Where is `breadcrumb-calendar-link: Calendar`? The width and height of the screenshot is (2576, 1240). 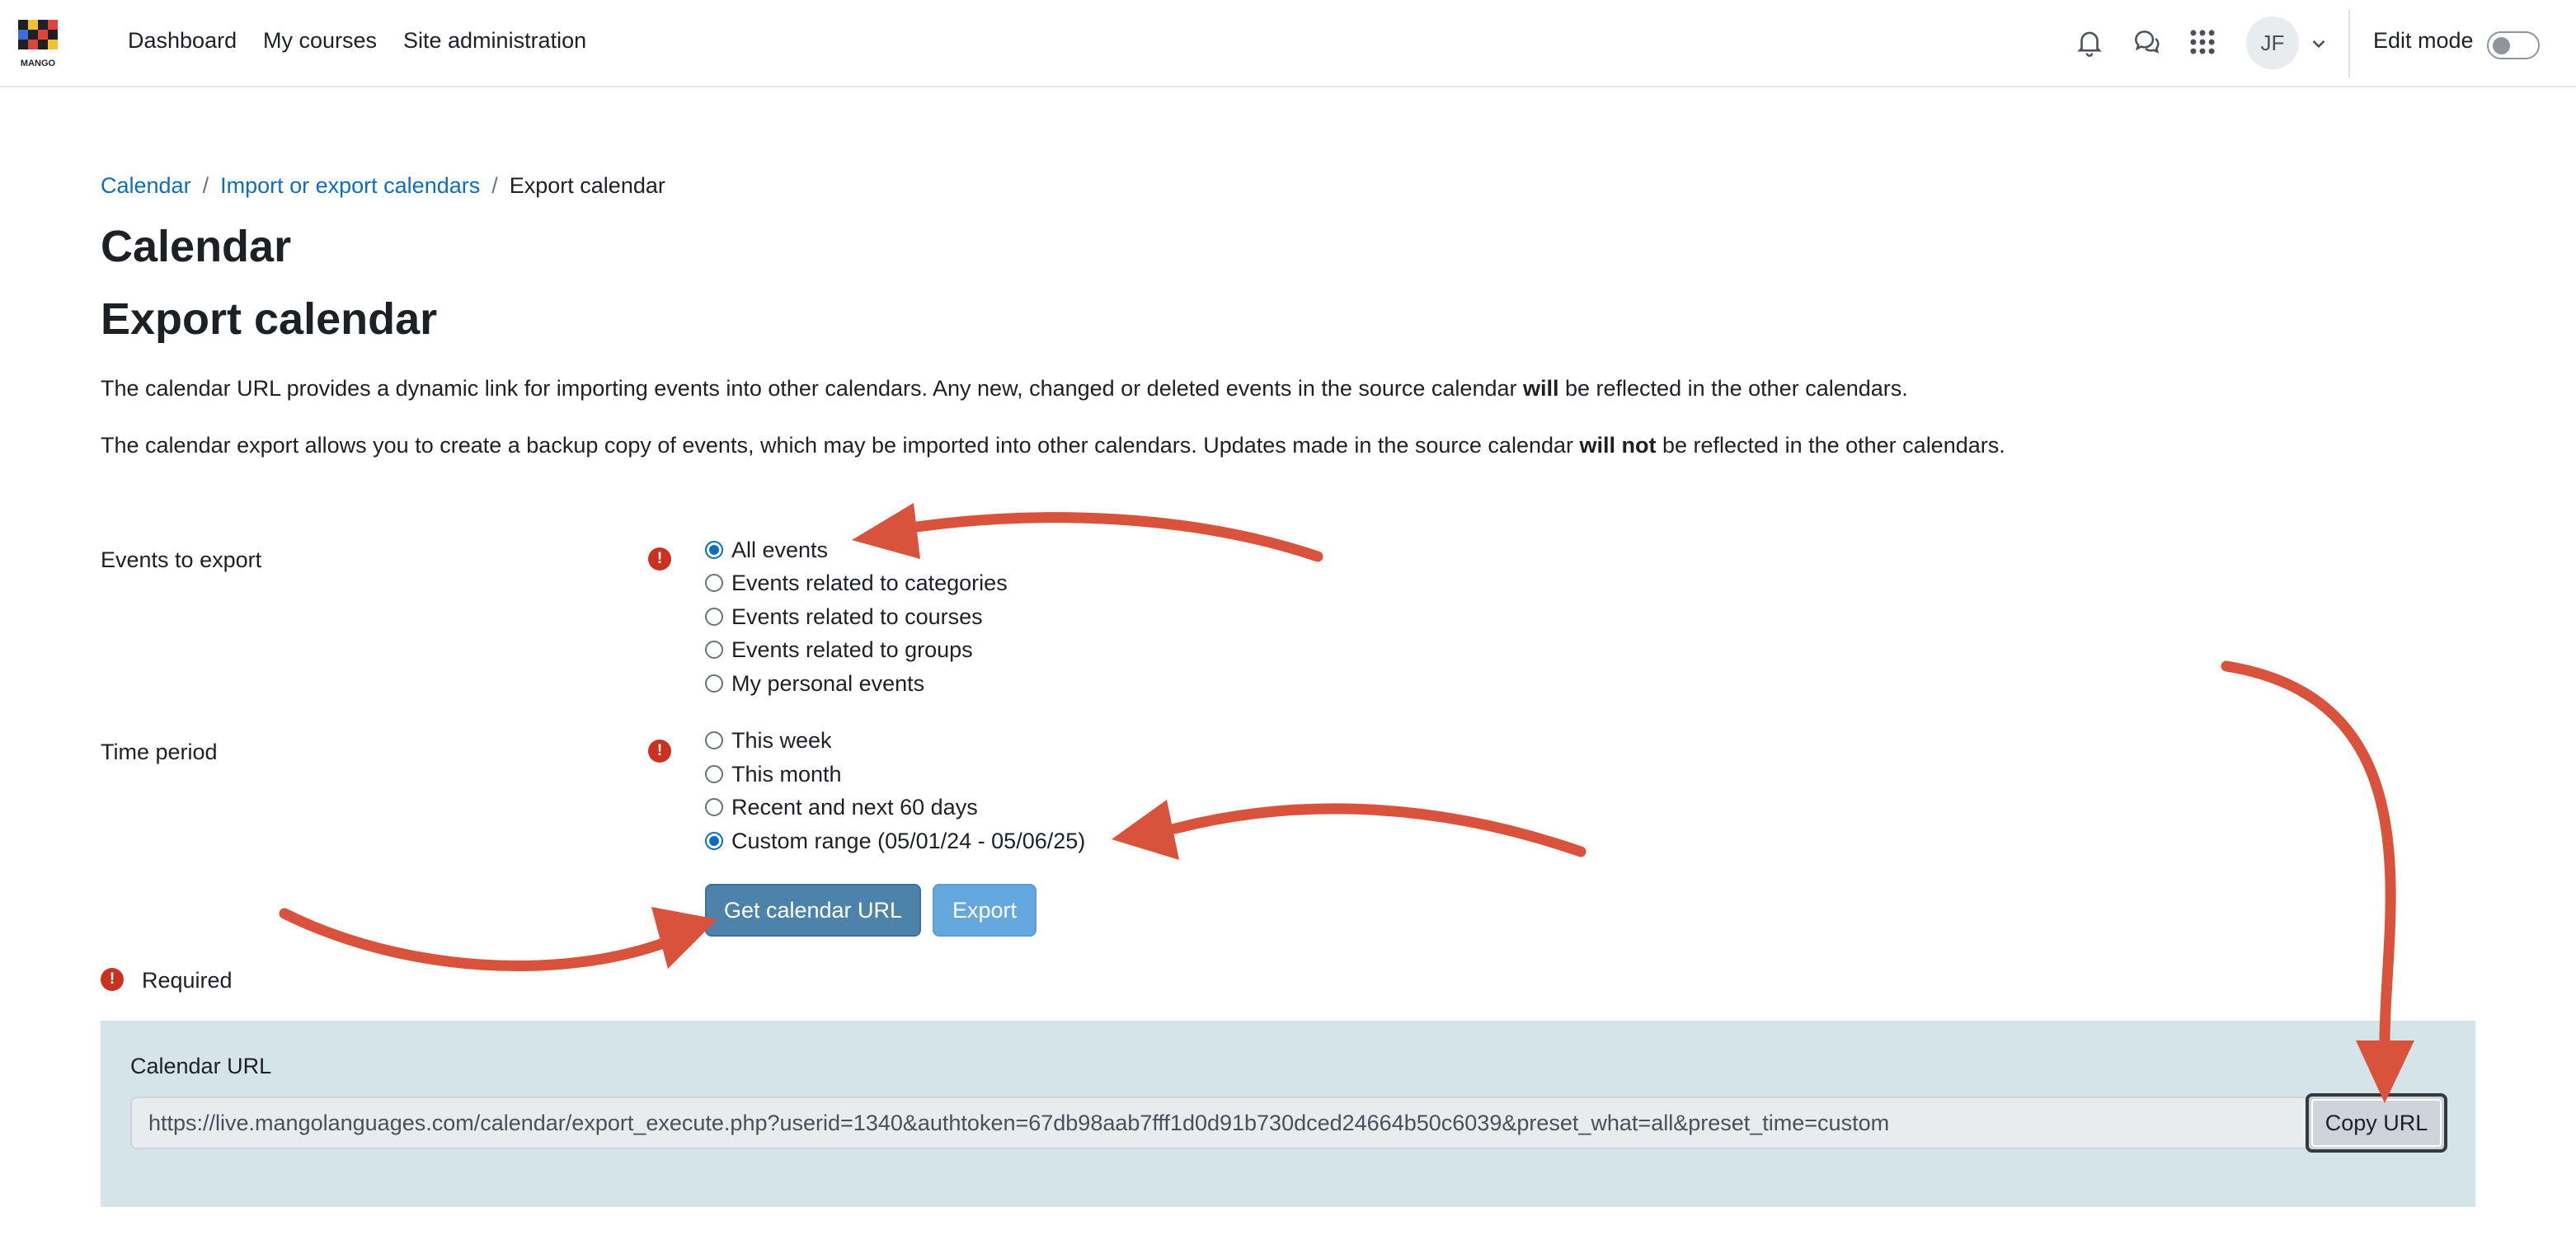 breadcrumb-calendar-link: Calendar is located at coordinates (146, 186).